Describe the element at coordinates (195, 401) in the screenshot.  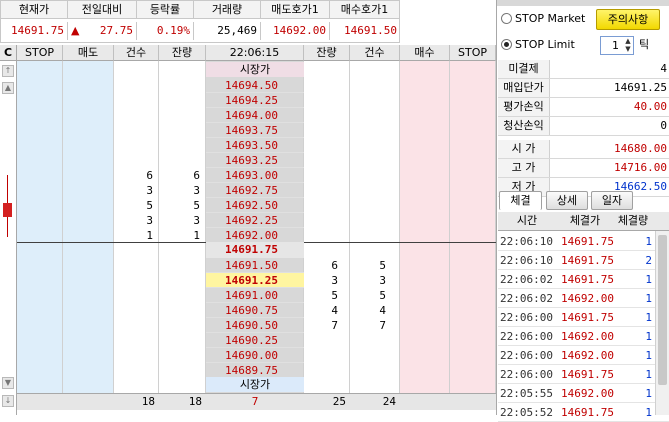
I see `total-ask-qty: 18` at that location.